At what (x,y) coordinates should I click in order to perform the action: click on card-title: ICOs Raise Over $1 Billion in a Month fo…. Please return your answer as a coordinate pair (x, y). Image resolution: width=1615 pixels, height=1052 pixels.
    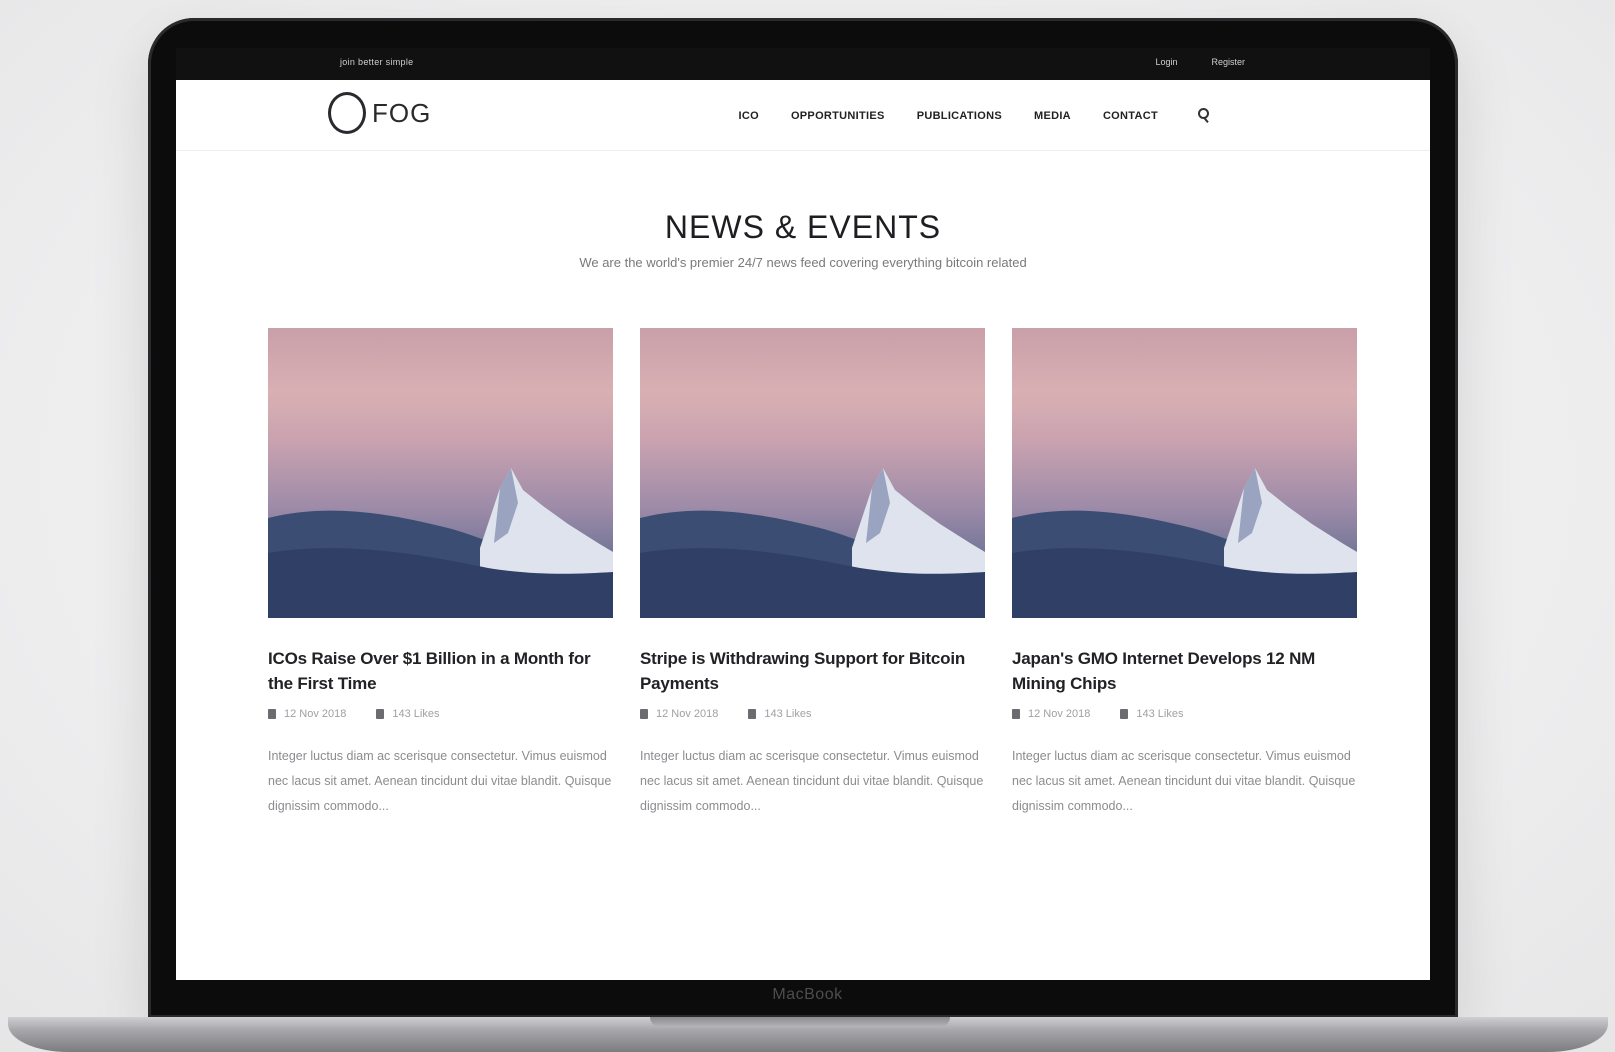
    Looking at the image, I should click on (440, 671).